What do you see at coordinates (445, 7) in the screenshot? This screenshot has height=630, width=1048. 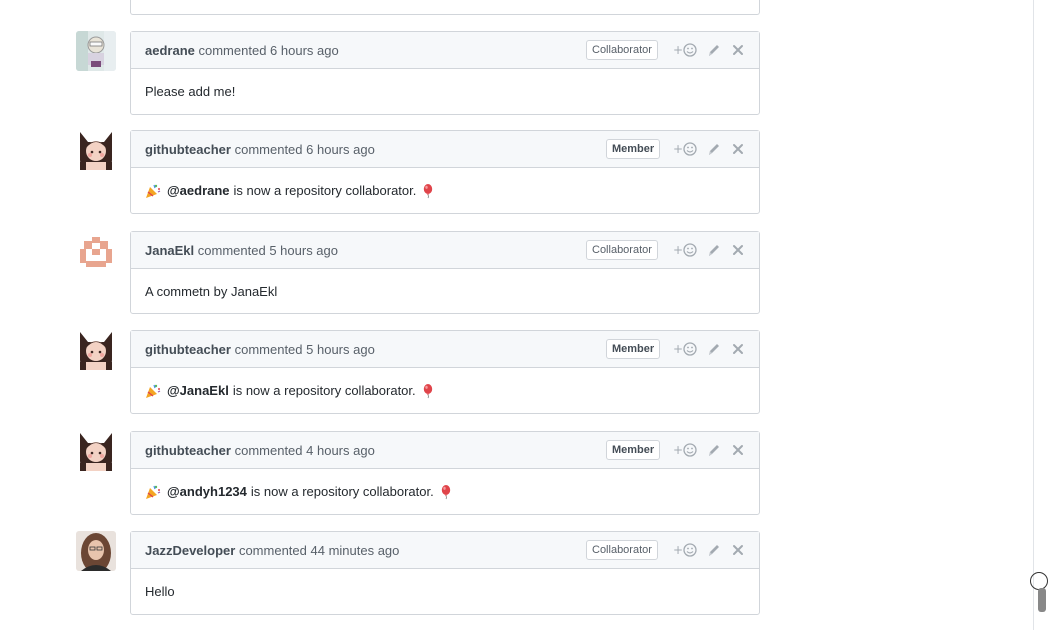 I see `previous-comment-box-bottom` at bounding box center [445, 7].